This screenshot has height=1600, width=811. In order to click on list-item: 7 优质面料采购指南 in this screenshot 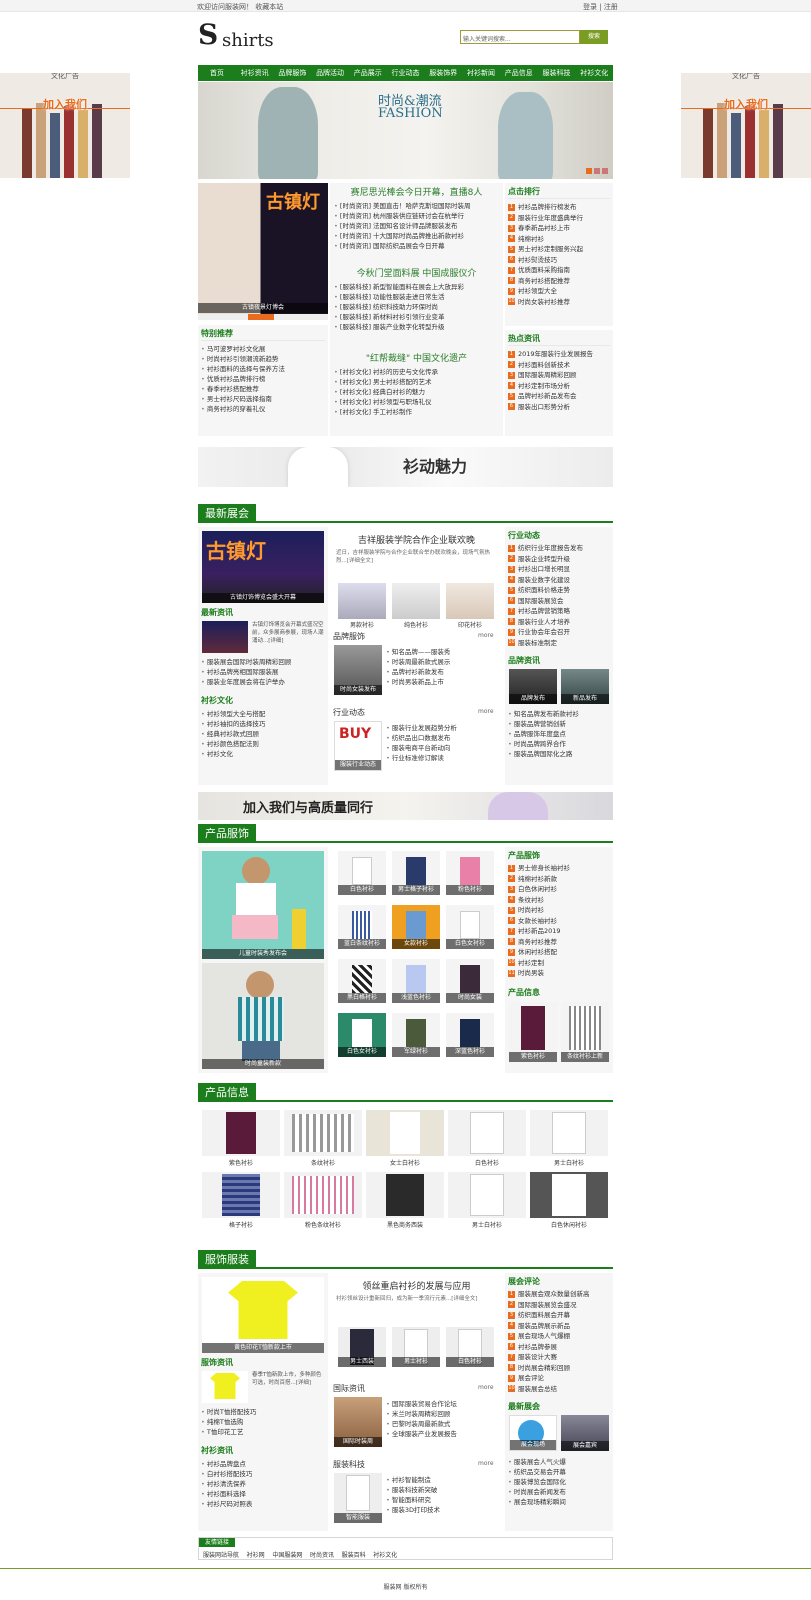, I will do `click(560, 270)`.